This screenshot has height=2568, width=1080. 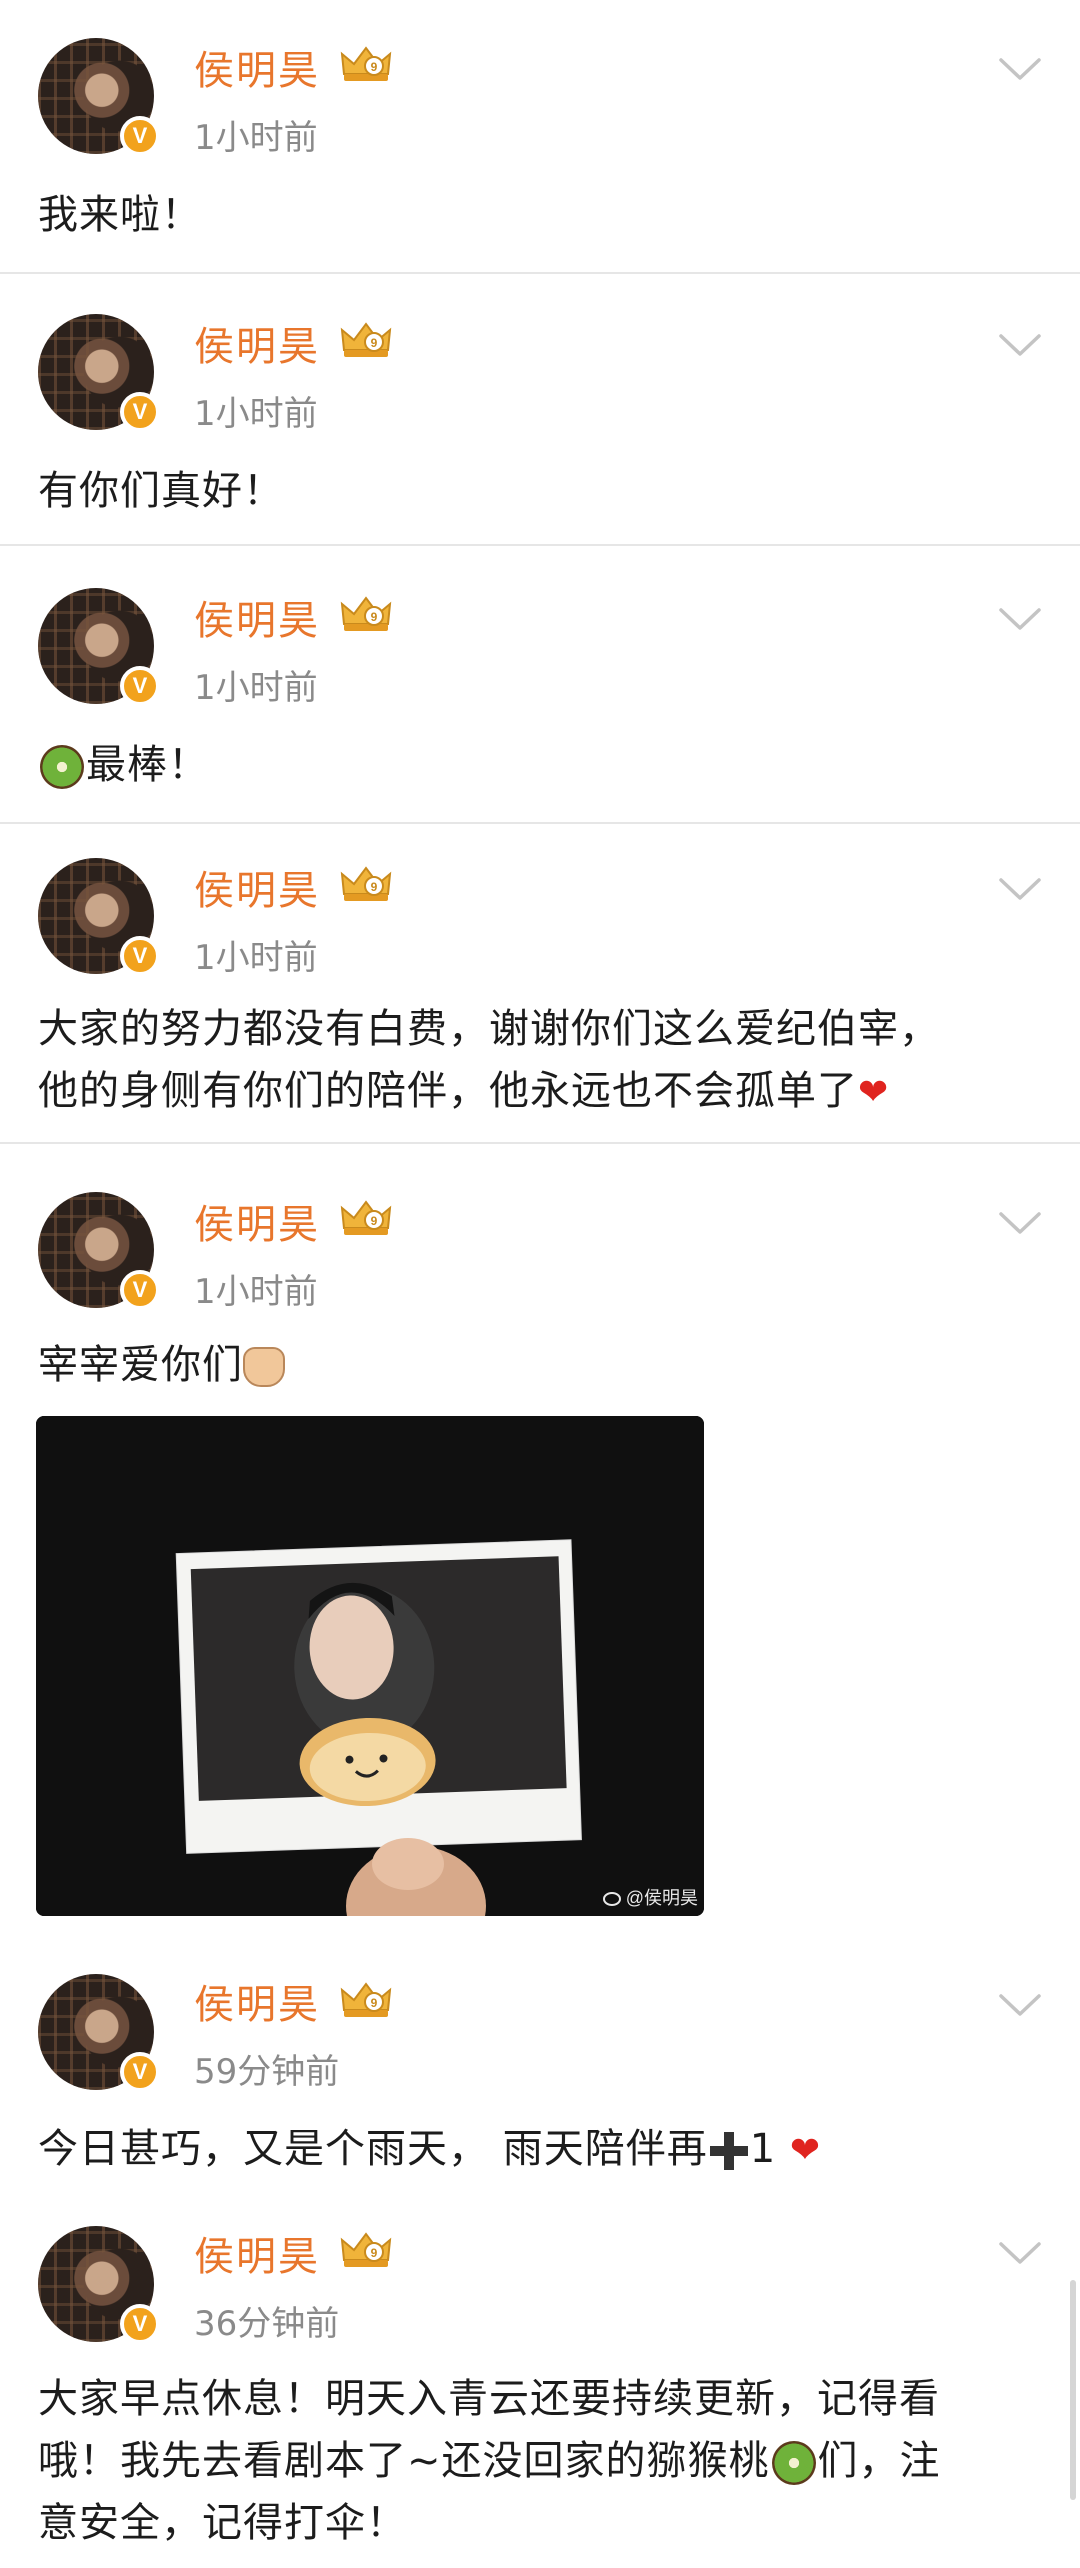 What do you see at coordinates (544, 1365) in the screenshot?
I see `post-text: 宰宰爱你们` at bounding box center [544, 1365].